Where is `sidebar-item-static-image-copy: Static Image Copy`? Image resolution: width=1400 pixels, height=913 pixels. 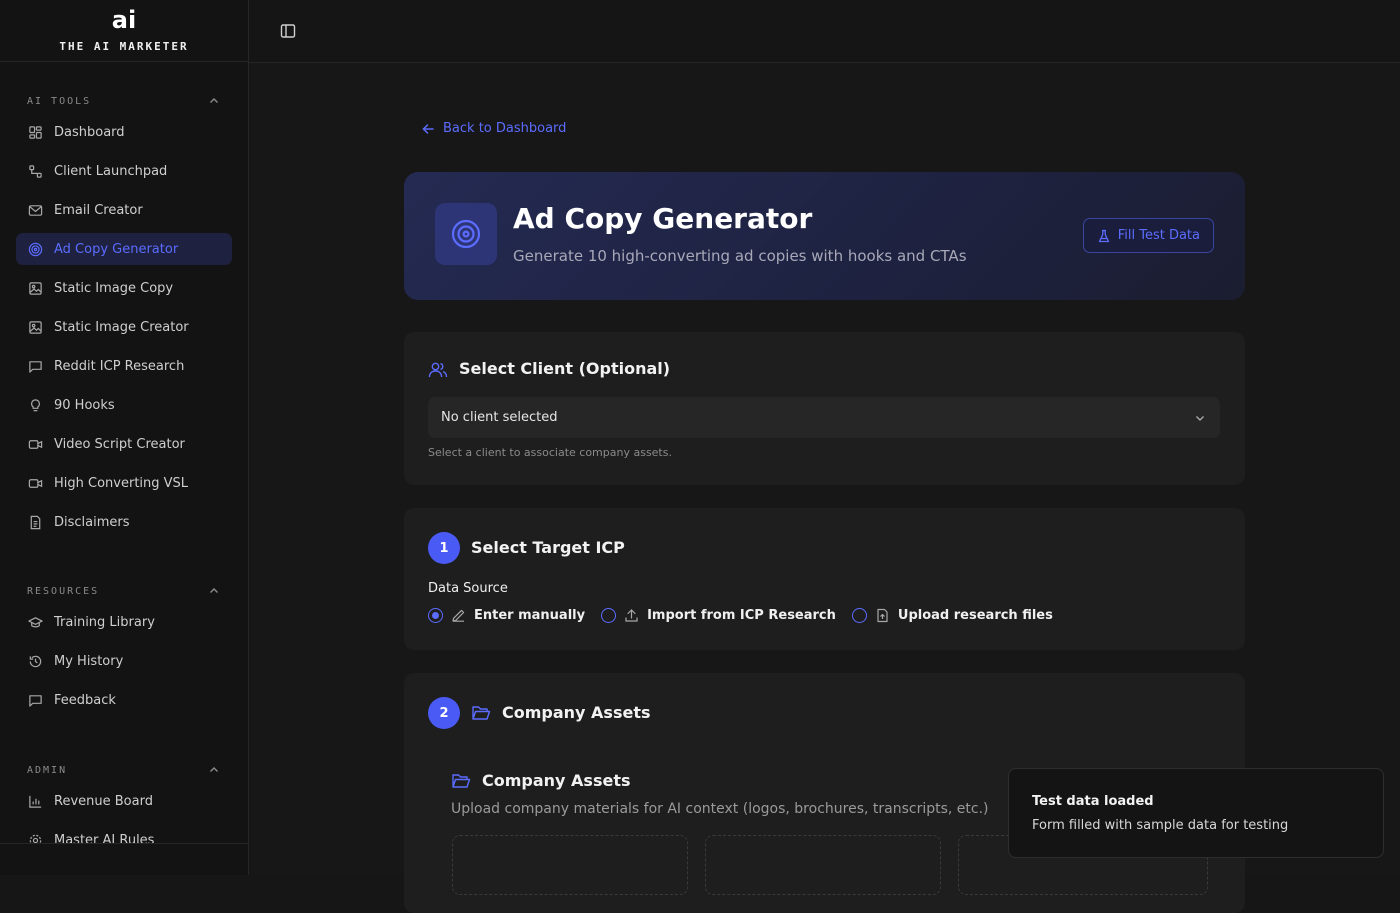 sidebar-item-static-image-copy: Static Image Copy is located at coordinates (124, 288).